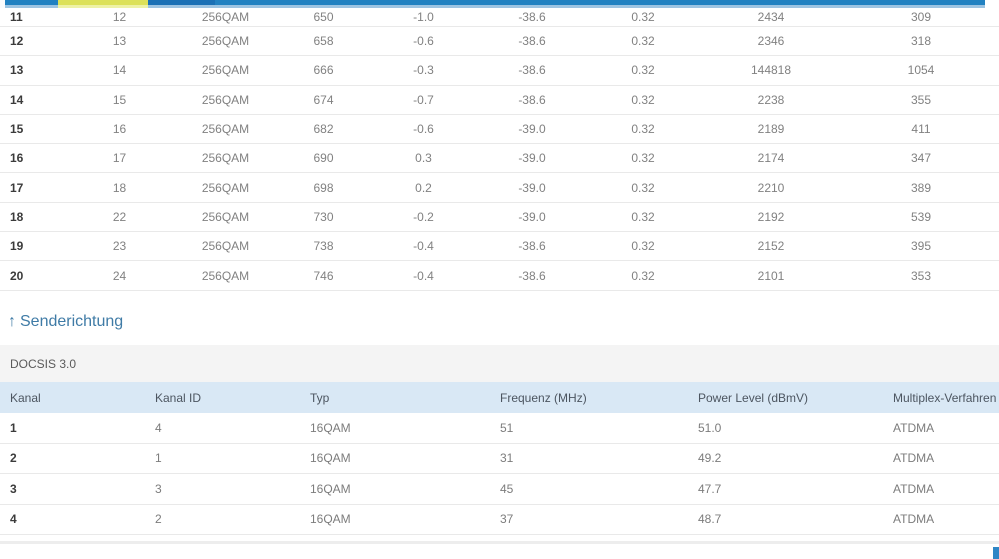 The width and height of the screenshot is (999, 559). I want to click on cell-power-level: 0.3, so click(423, 158).